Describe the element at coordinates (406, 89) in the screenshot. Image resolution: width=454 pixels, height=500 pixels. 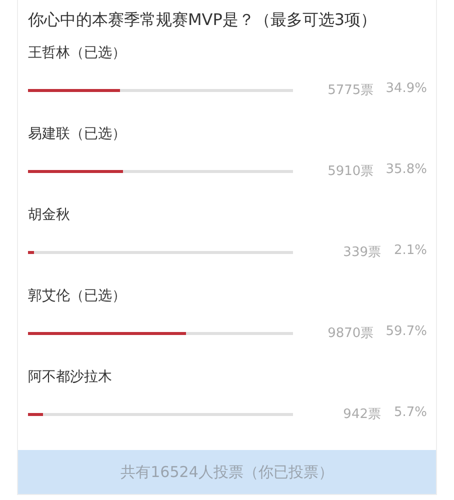
I see `vote-percent: 34.9%` at that location.